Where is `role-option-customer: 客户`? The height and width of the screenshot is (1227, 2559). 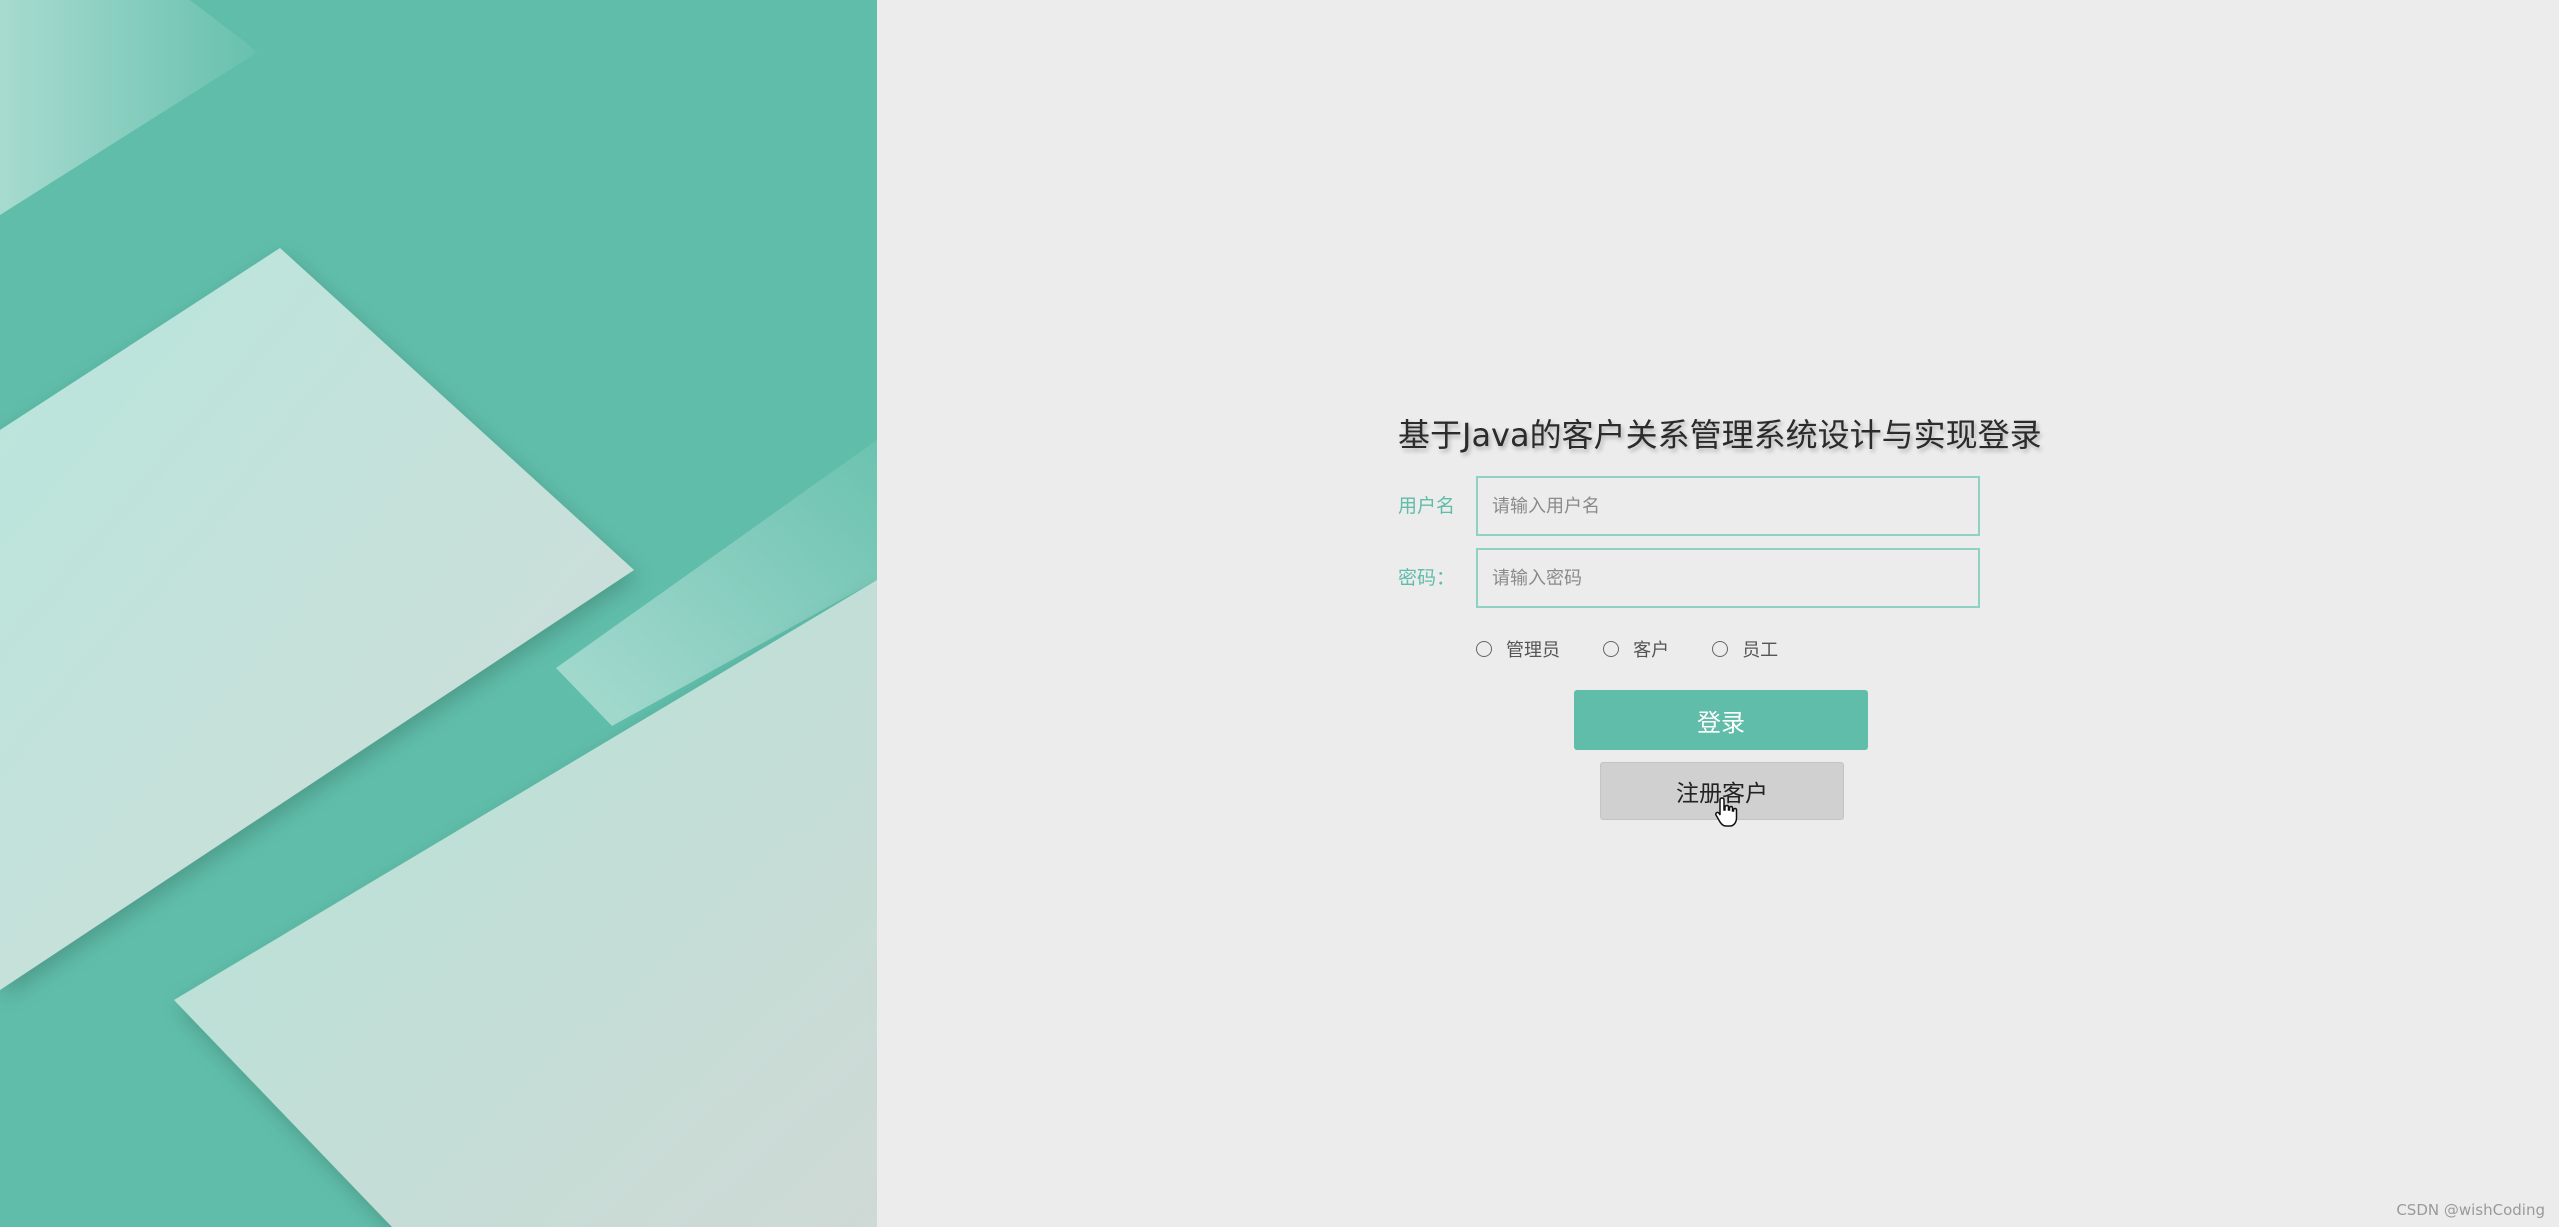
role-option-customer: 客户 is located at coordinates (1636, 649).